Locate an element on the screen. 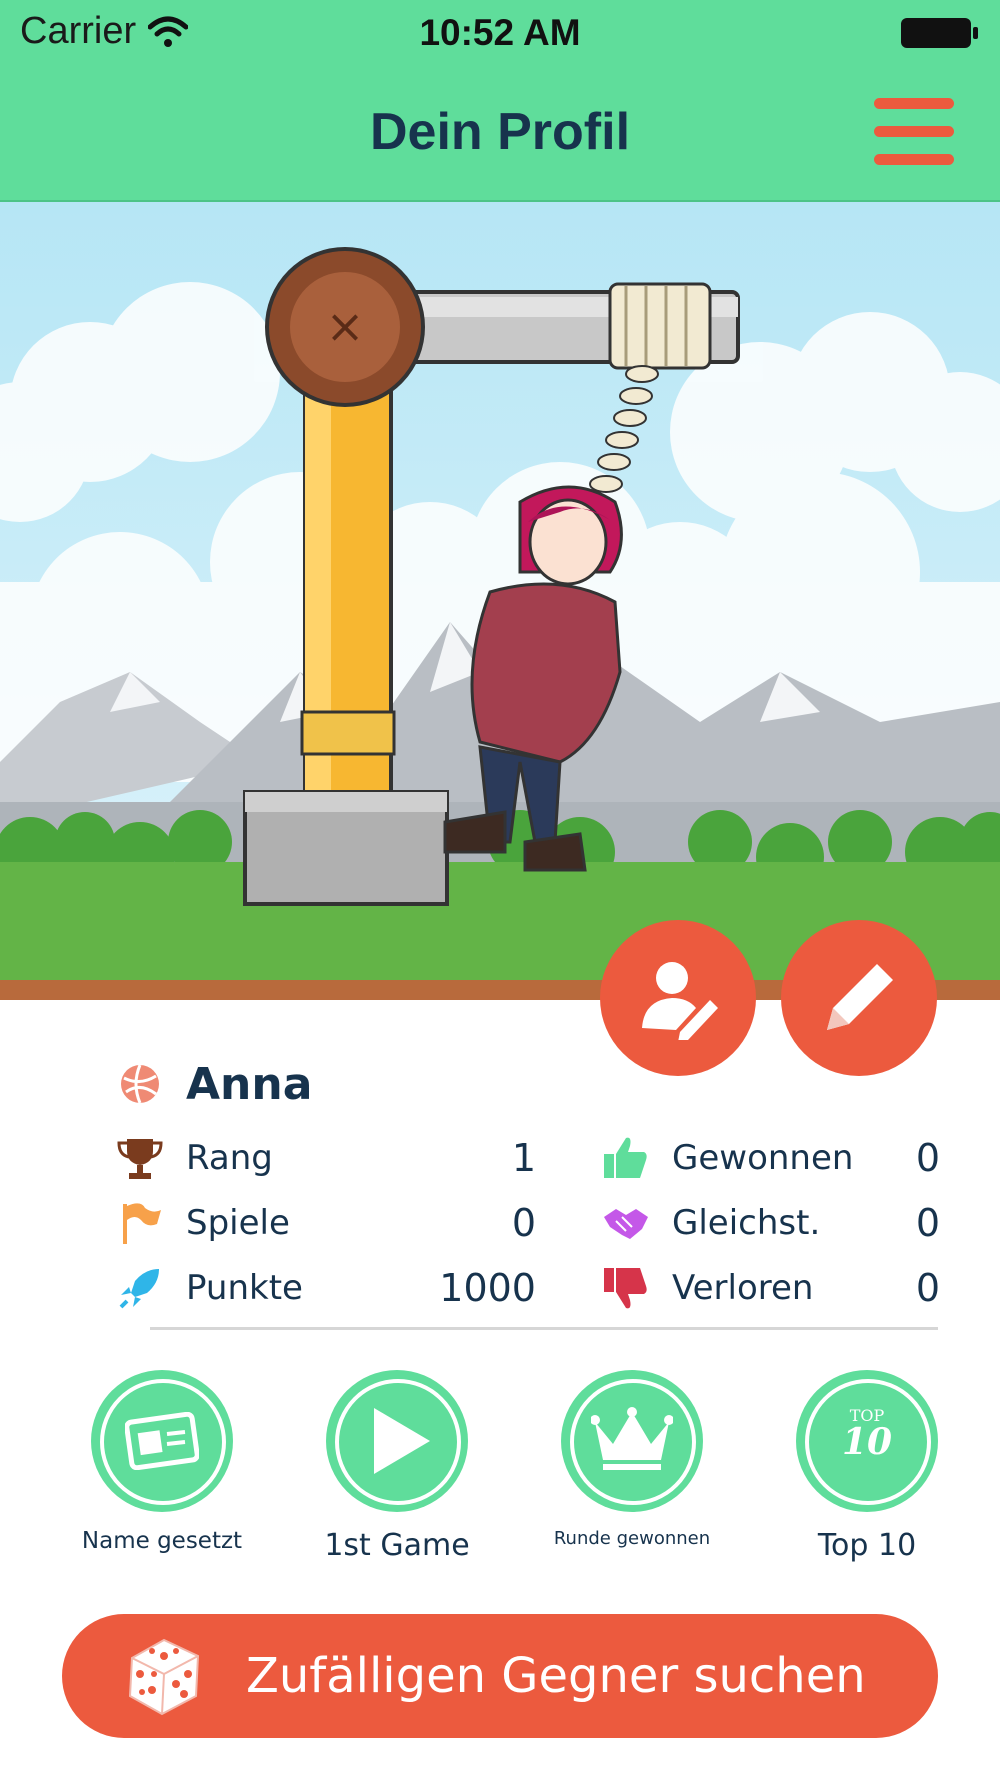  achievement-first-game: 1st Game is located at coordinates (397, 1466).